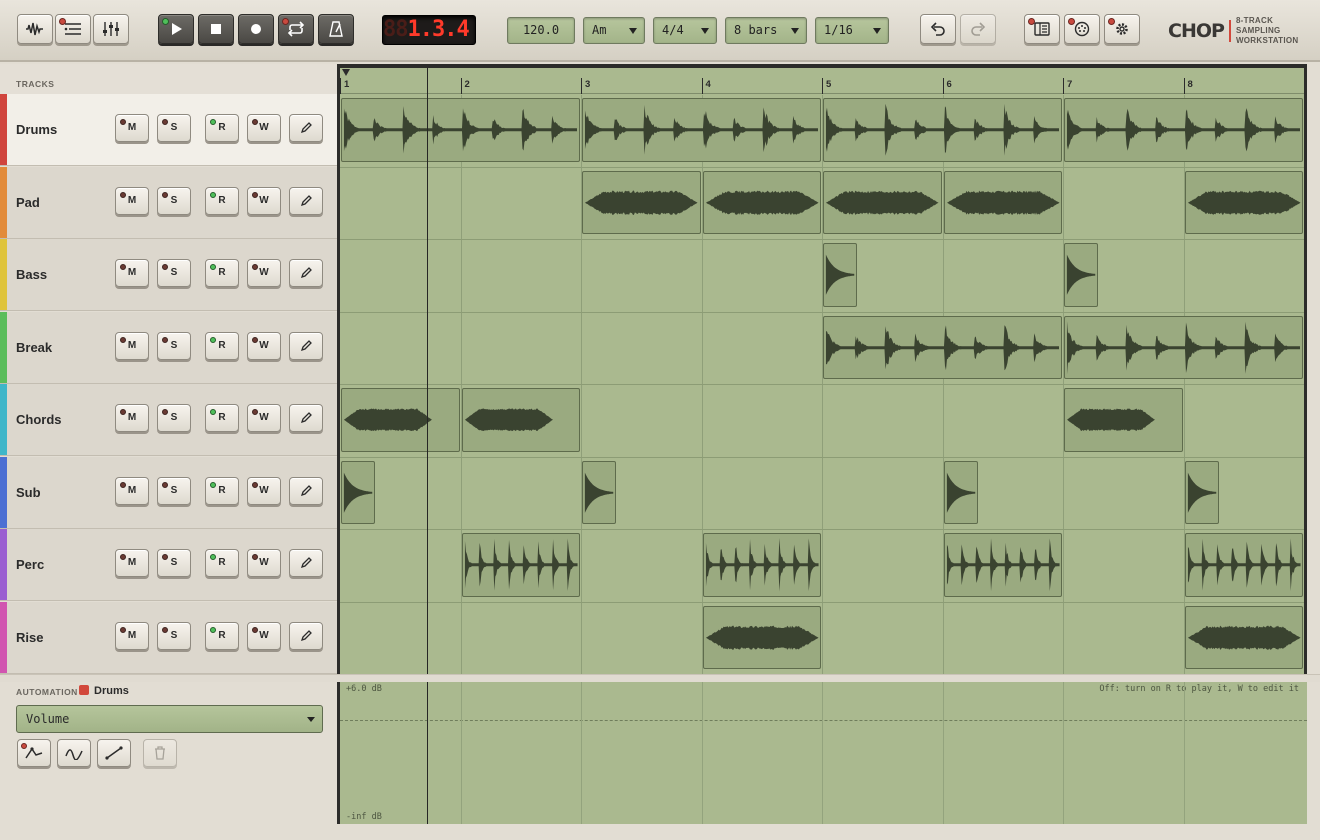 The image size is (1320, 840). Describe the element at coordinates (346, 72) in the screenshot. I see `loop-start-marker` at that location.